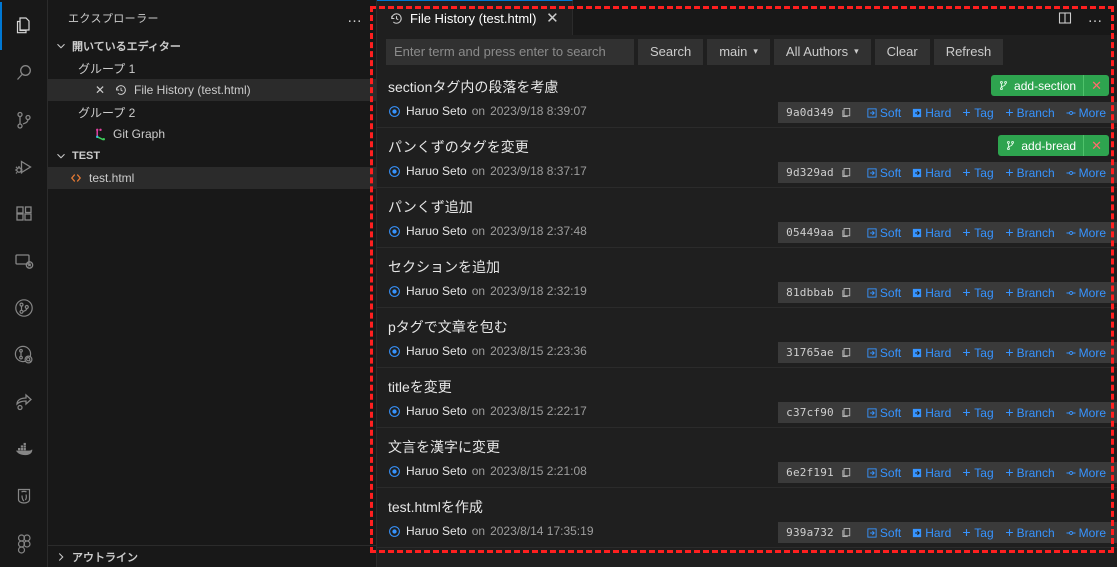 The height and width of the screenshot is (567, 1117). What do you see at coordinates (24, 260) in the screenshot?
I see `activity-item-remote-explorer` at bounding box center [24, 260].